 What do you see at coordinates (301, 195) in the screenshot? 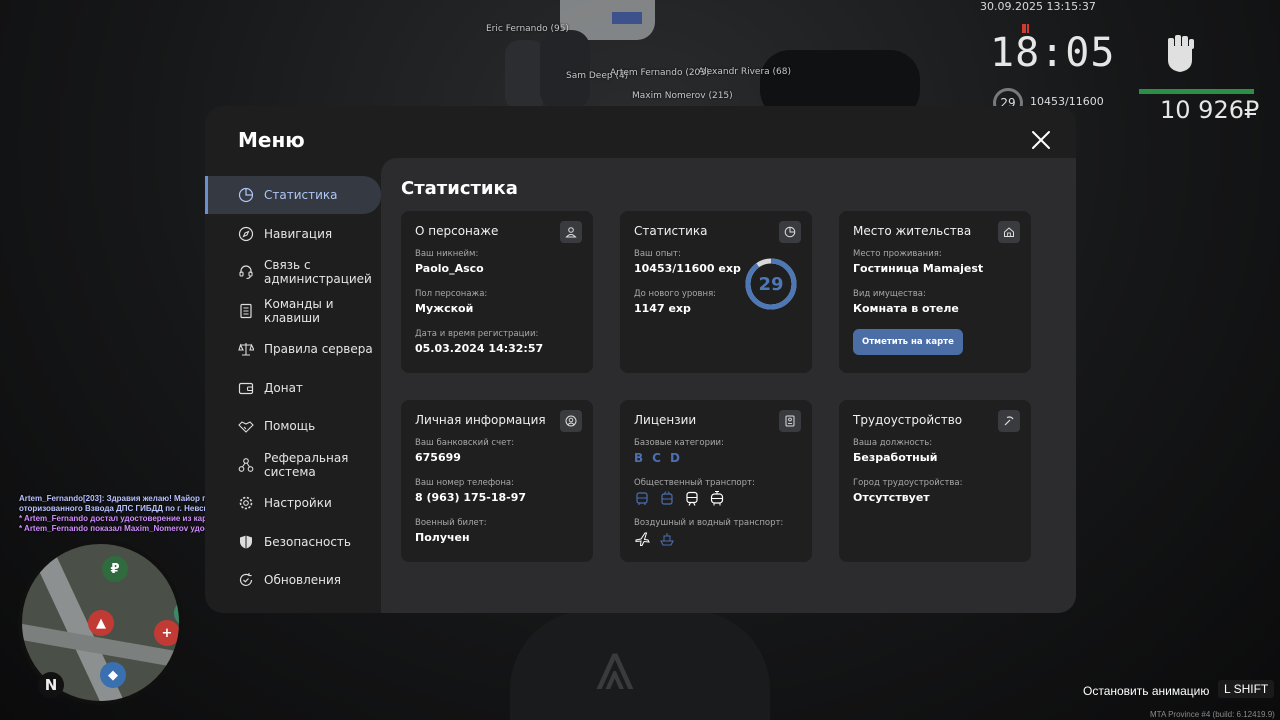
I see `sidebar-item-label: Статистика` at bounding box center [301, 195].